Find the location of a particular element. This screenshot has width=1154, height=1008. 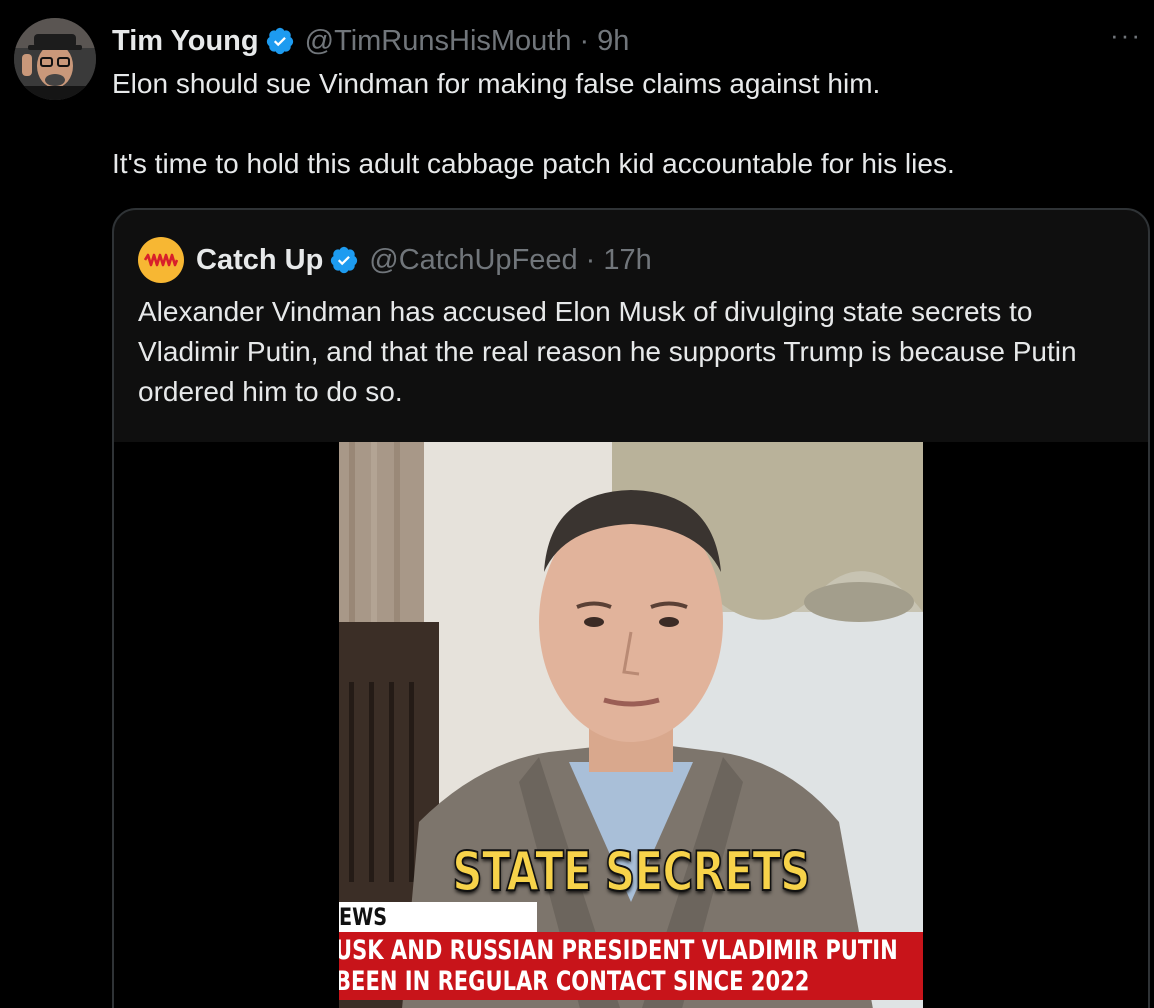

avatar-image is located at coordinates (55, 59).